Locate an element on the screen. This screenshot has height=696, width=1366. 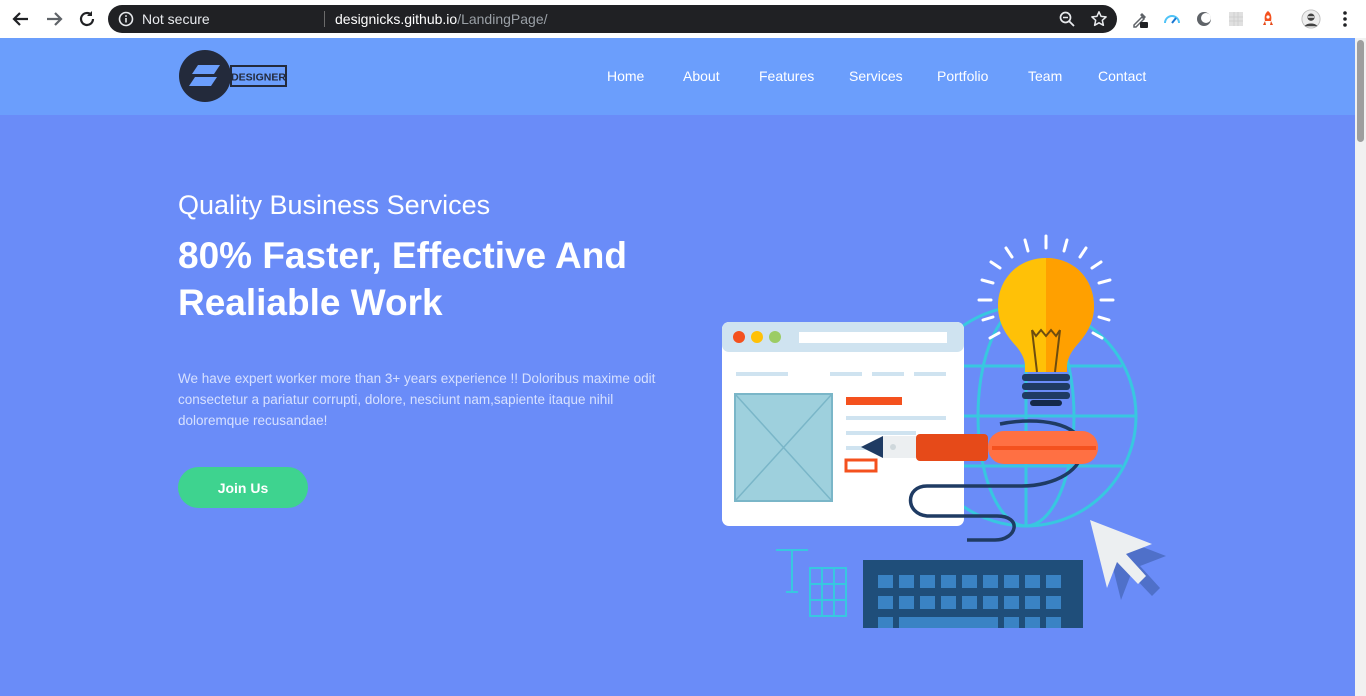
nav-team: Team is located at coordinates (1045, 76).